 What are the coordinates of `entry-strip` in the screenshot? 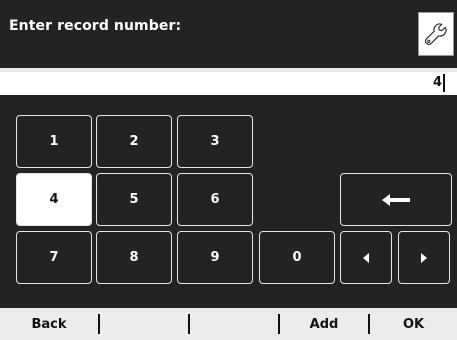 It's located at (228, 70).